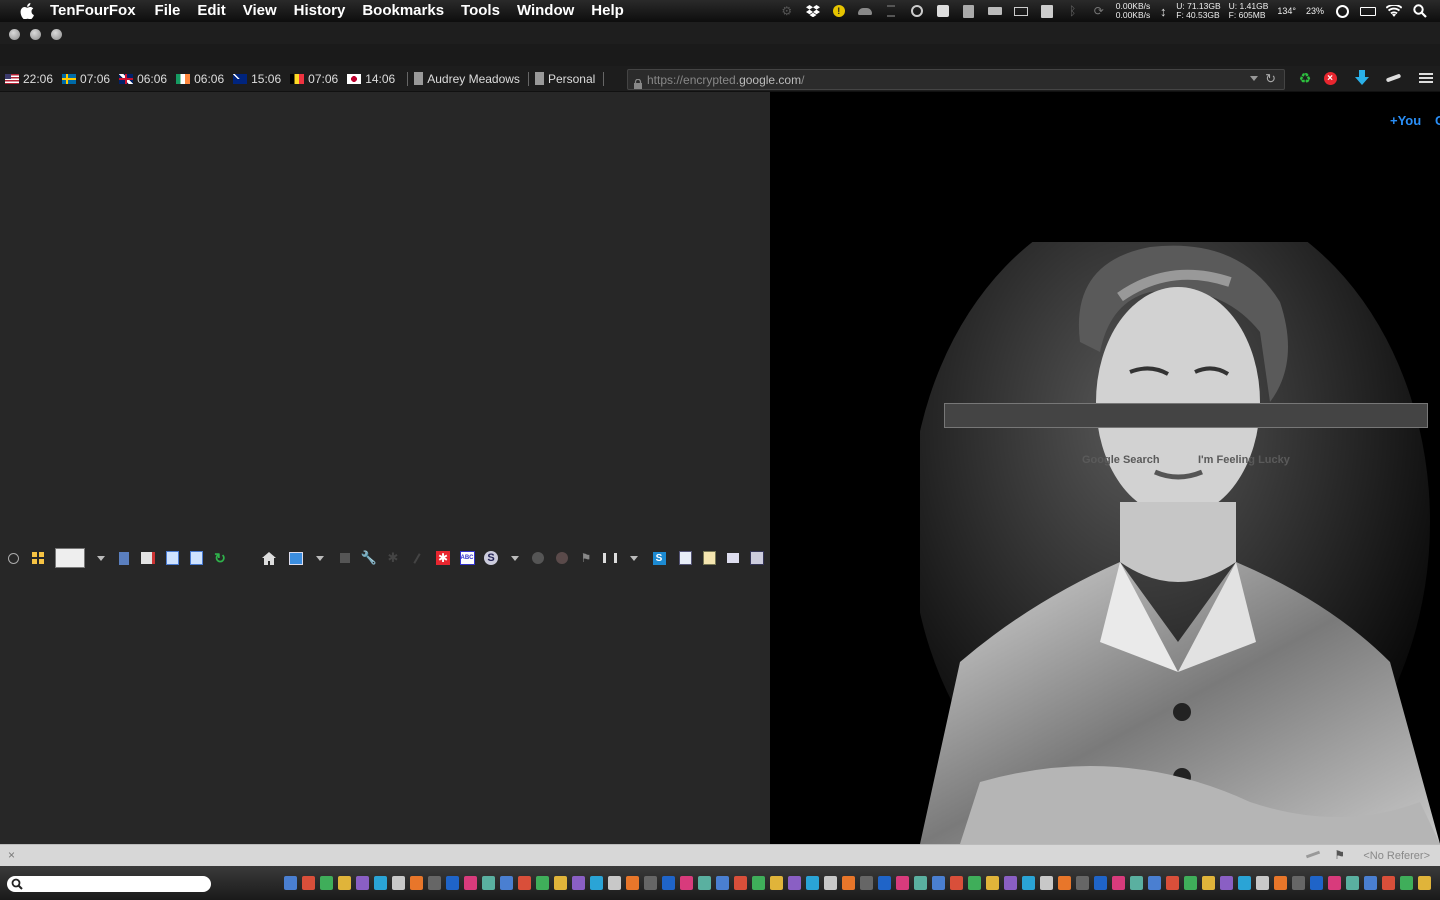 Image resolution: width=1440 pixels, height=900 pixels. Describe the element at coordinates (1394, 11) in the screenshot. I see `wifi-icon` at that location.